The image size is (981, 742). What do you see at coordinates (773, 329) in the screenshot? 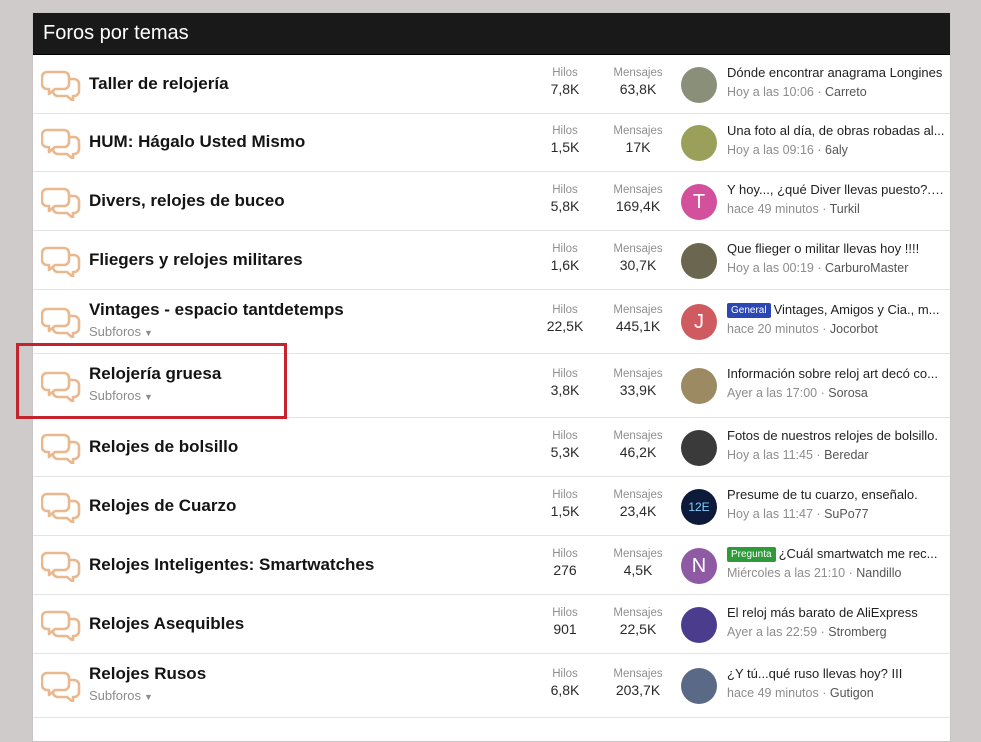
I see `last-post-time: hace 20 minutos` at bounding box center [773, 329].